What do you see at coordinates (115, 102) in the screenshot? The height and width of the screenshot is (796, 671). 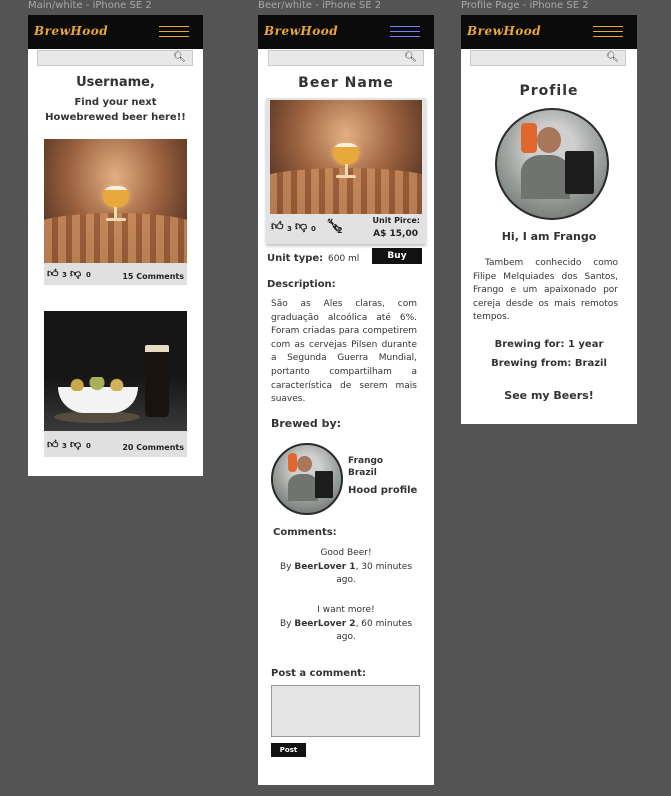 I see `tagline-line-1: Find your next` at bounding box center [115, 102].